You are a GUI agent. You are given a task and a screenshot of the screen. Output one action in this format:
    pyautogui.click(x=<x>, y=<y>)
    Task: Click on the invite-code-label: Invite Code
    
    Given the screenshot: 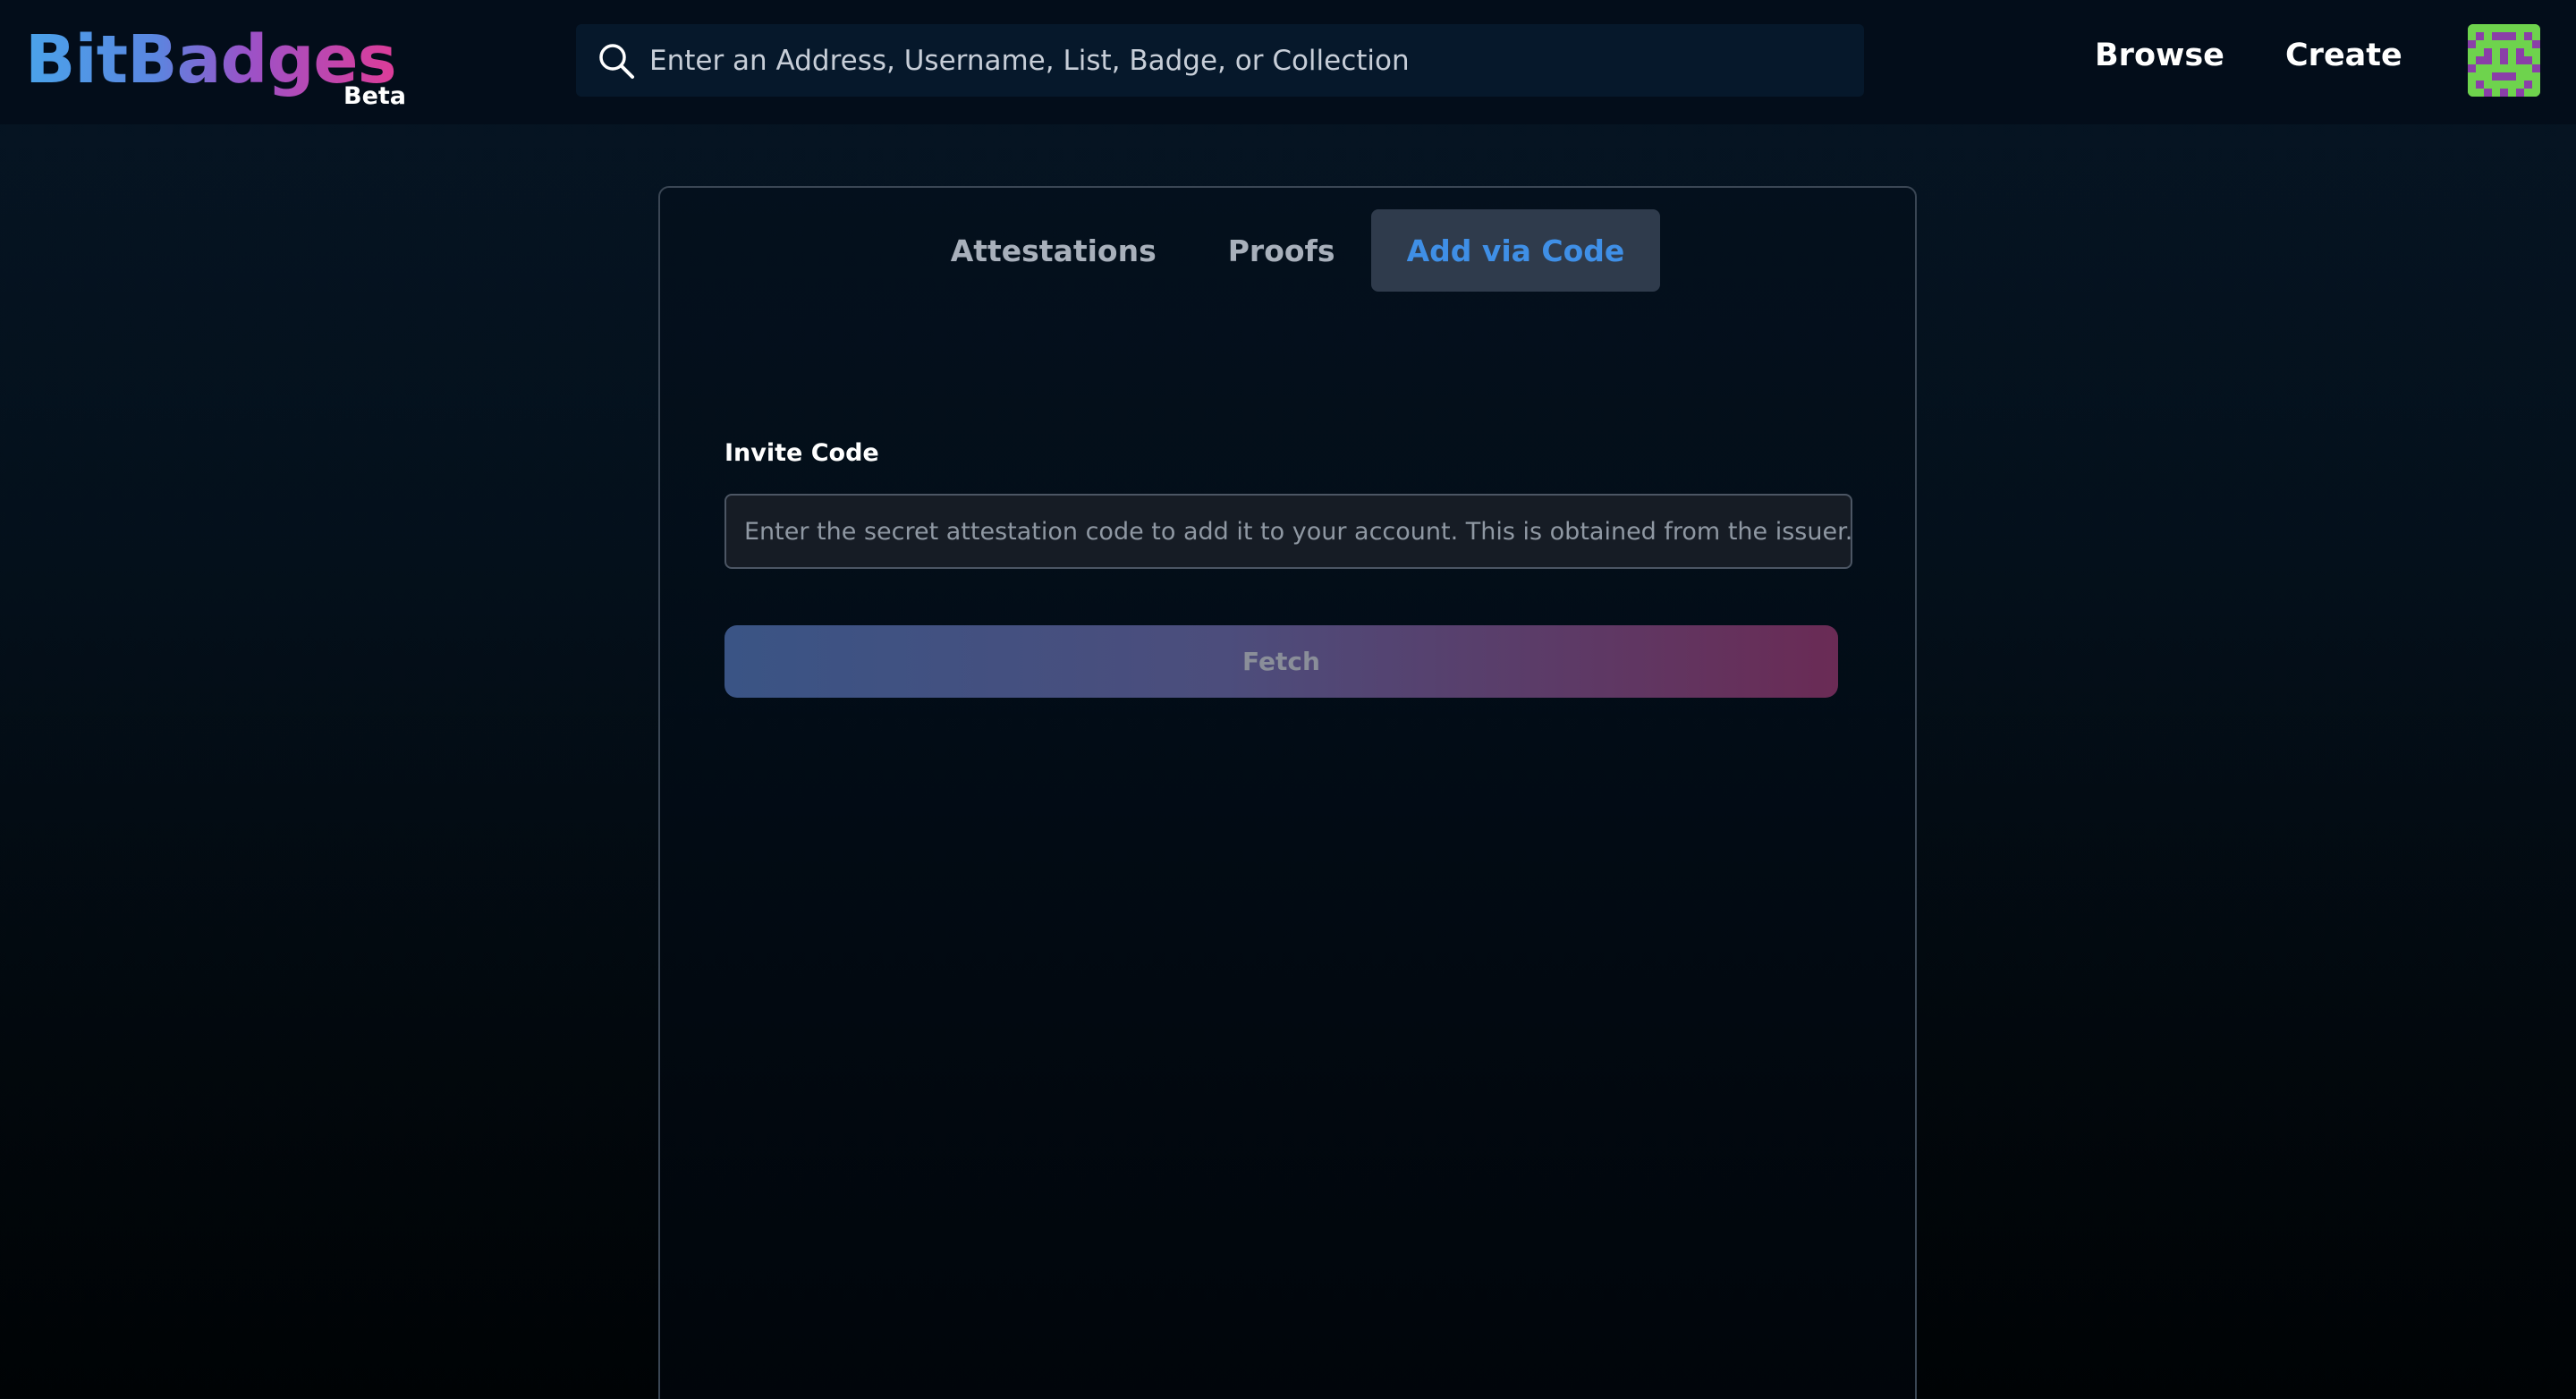 What is the action you would take?
    pyautogui.click(x=801, y=453)
    